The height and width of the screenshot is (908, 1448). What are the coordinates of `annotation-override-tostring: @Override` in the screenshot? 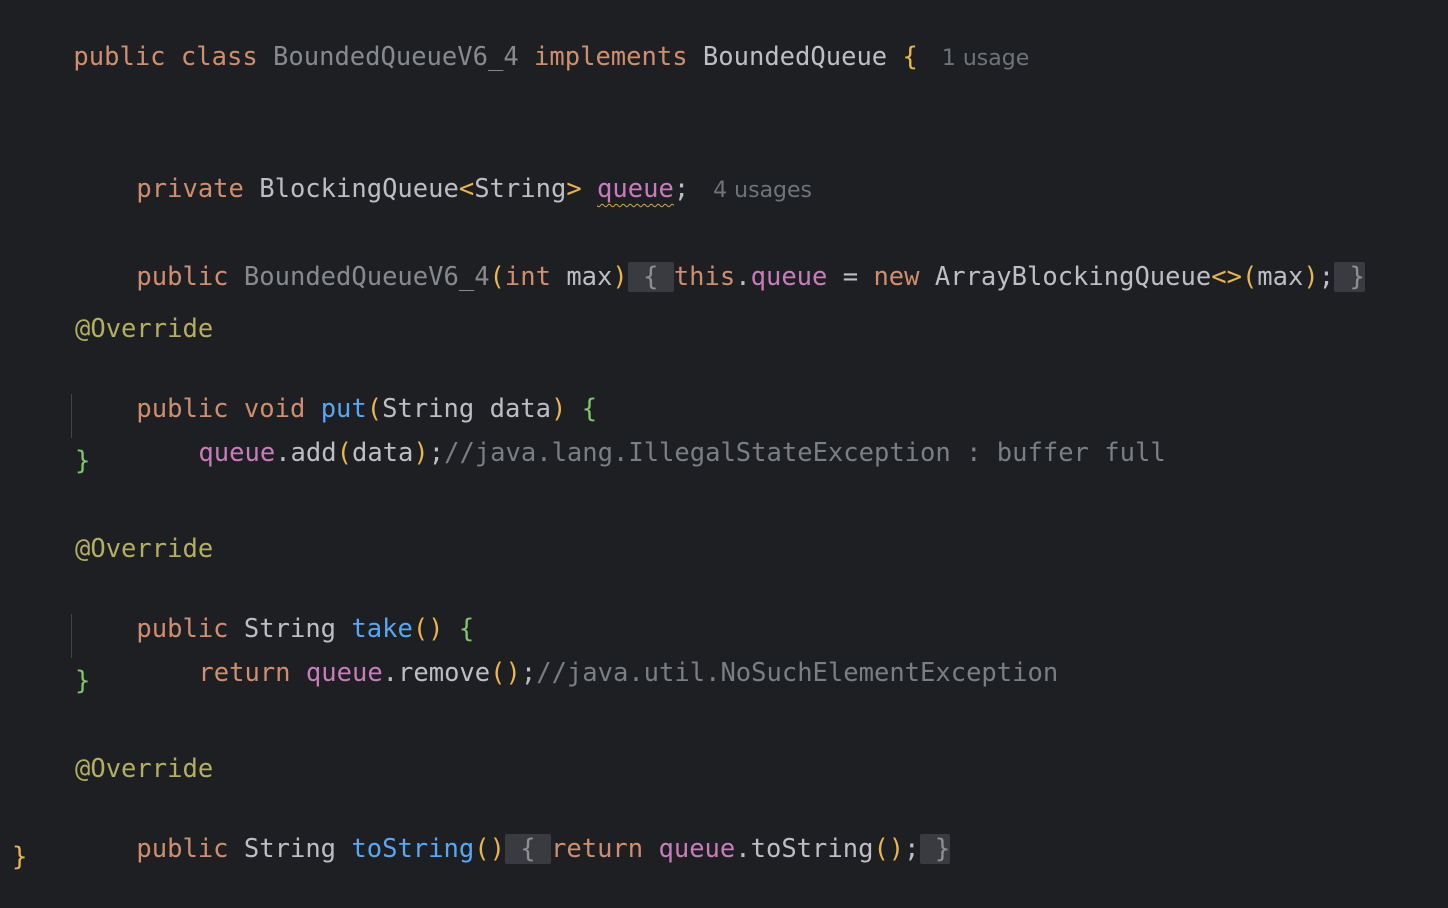 It's located at (144, 769).